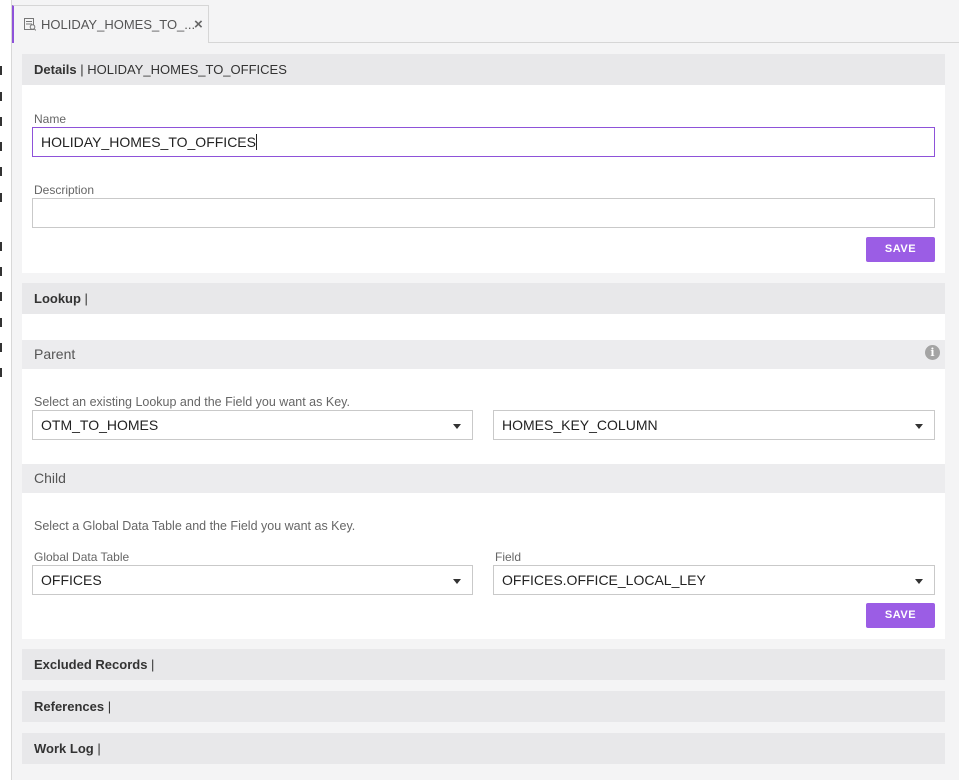  What do you see at coordinates (69, 706) in the screenshot?
I see `references-label: References` at bounding box center [69, 706].